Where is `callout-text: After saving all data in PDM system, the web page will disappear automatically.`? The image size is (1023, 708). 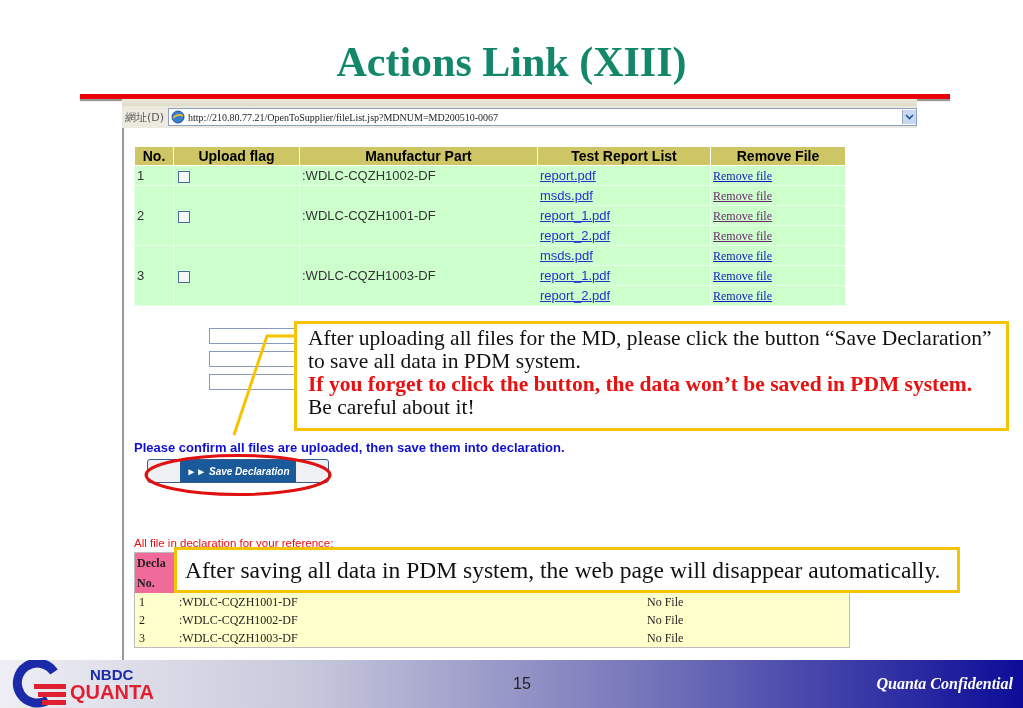 callout-text: After saving all data in PDM system, the web page will disappear automatically. is located at coordinates (563, 570).